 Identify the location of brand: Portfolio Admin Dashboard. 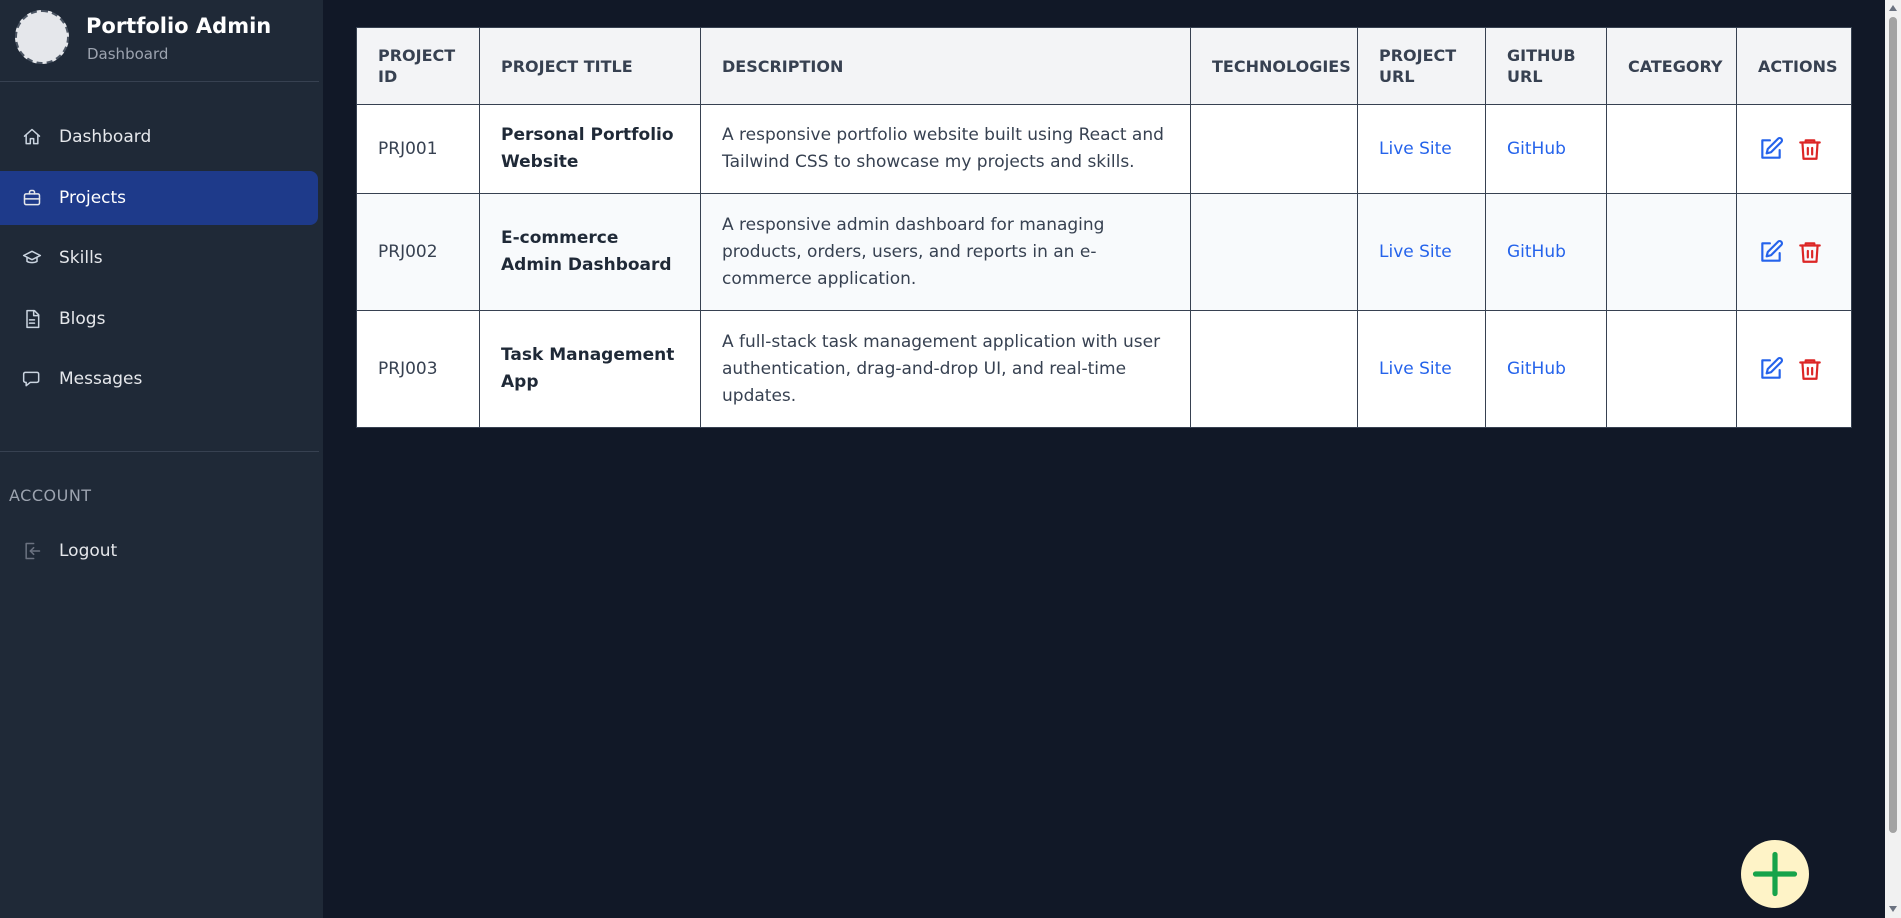
(163, 45).